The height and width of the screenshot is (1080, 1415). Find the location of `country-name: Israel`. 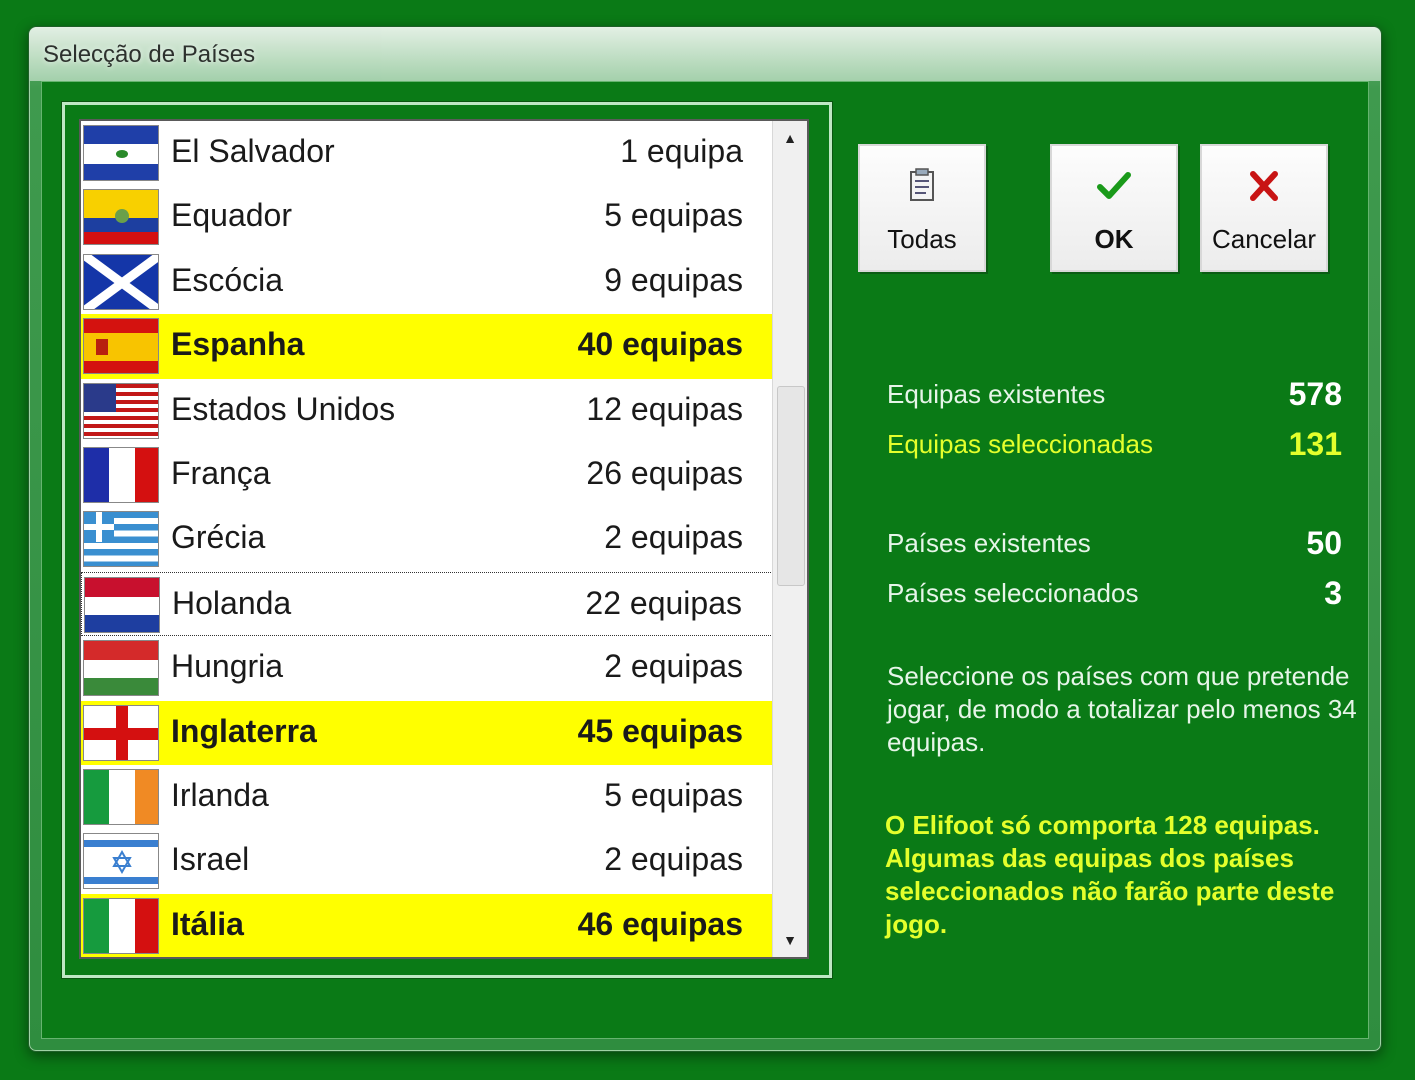

country-name: Israel is located at coordinates (210, 859).